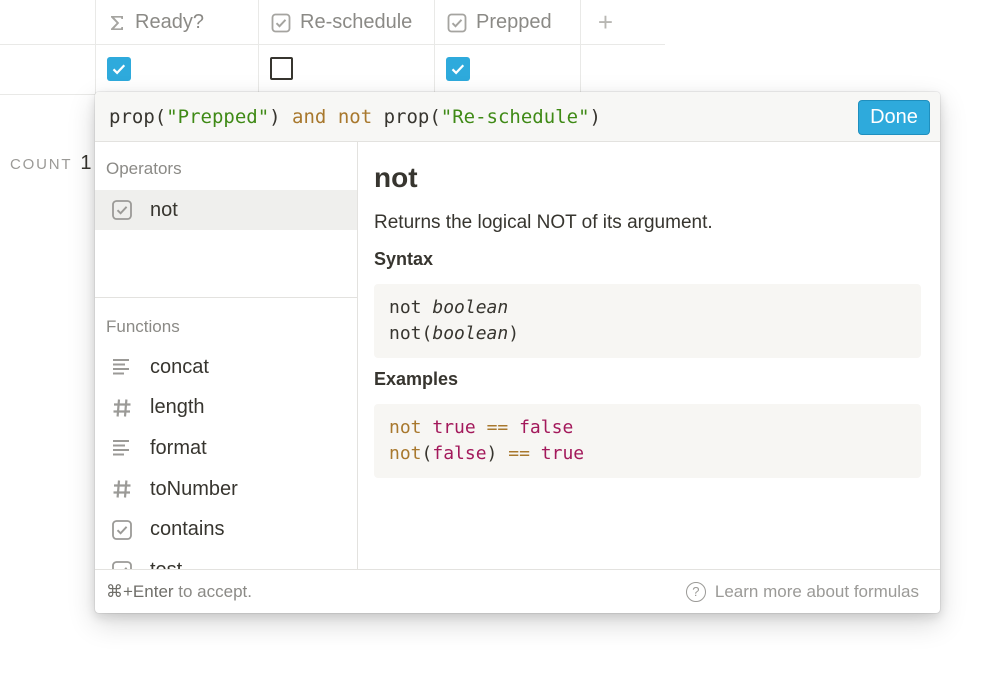  What do you see at coordinates (396, 177) in the screenshot?
I see `doc-title: not` at bounding box center [396, 177].